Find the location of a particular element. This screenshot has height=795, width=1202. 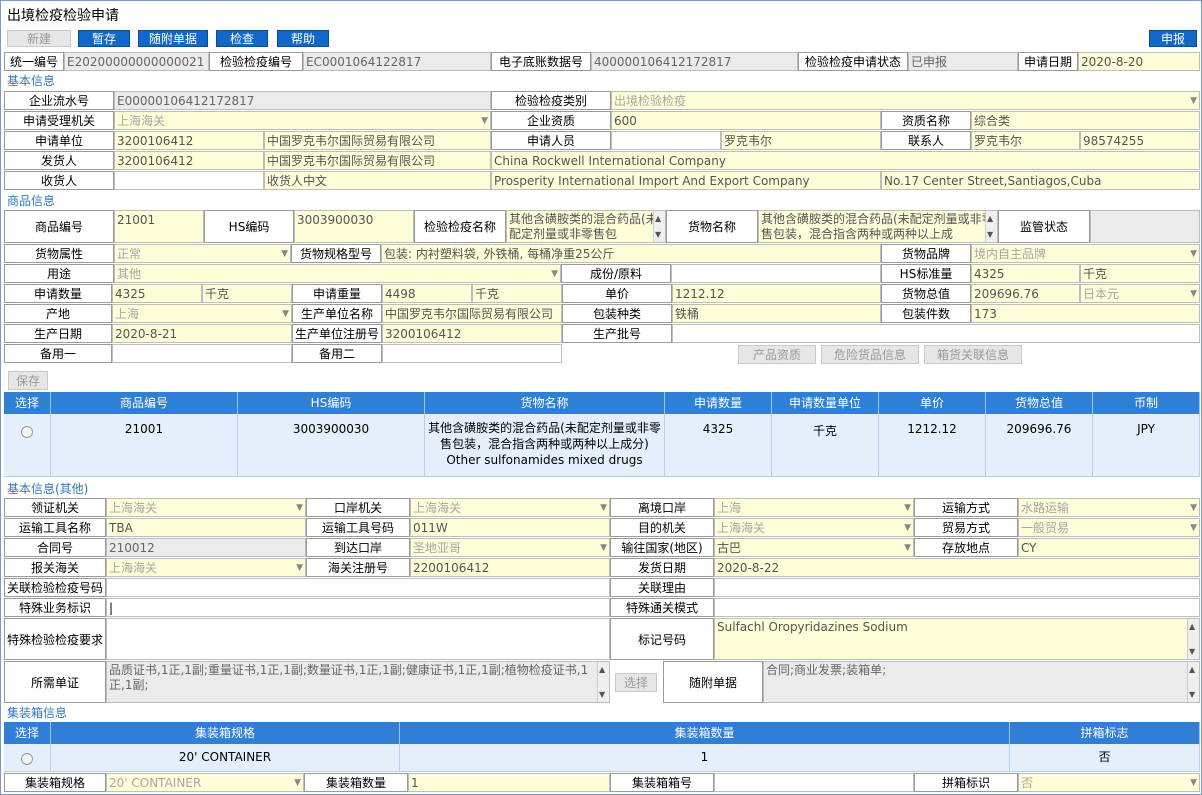

org-select: 上海海关 ▼ is located at coordinates (302, 120).